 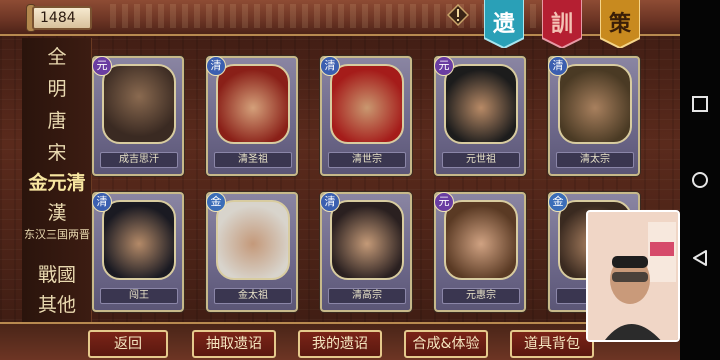 I want to click on compose-experience-button: 合成&体验, so click(x=446, y=344).